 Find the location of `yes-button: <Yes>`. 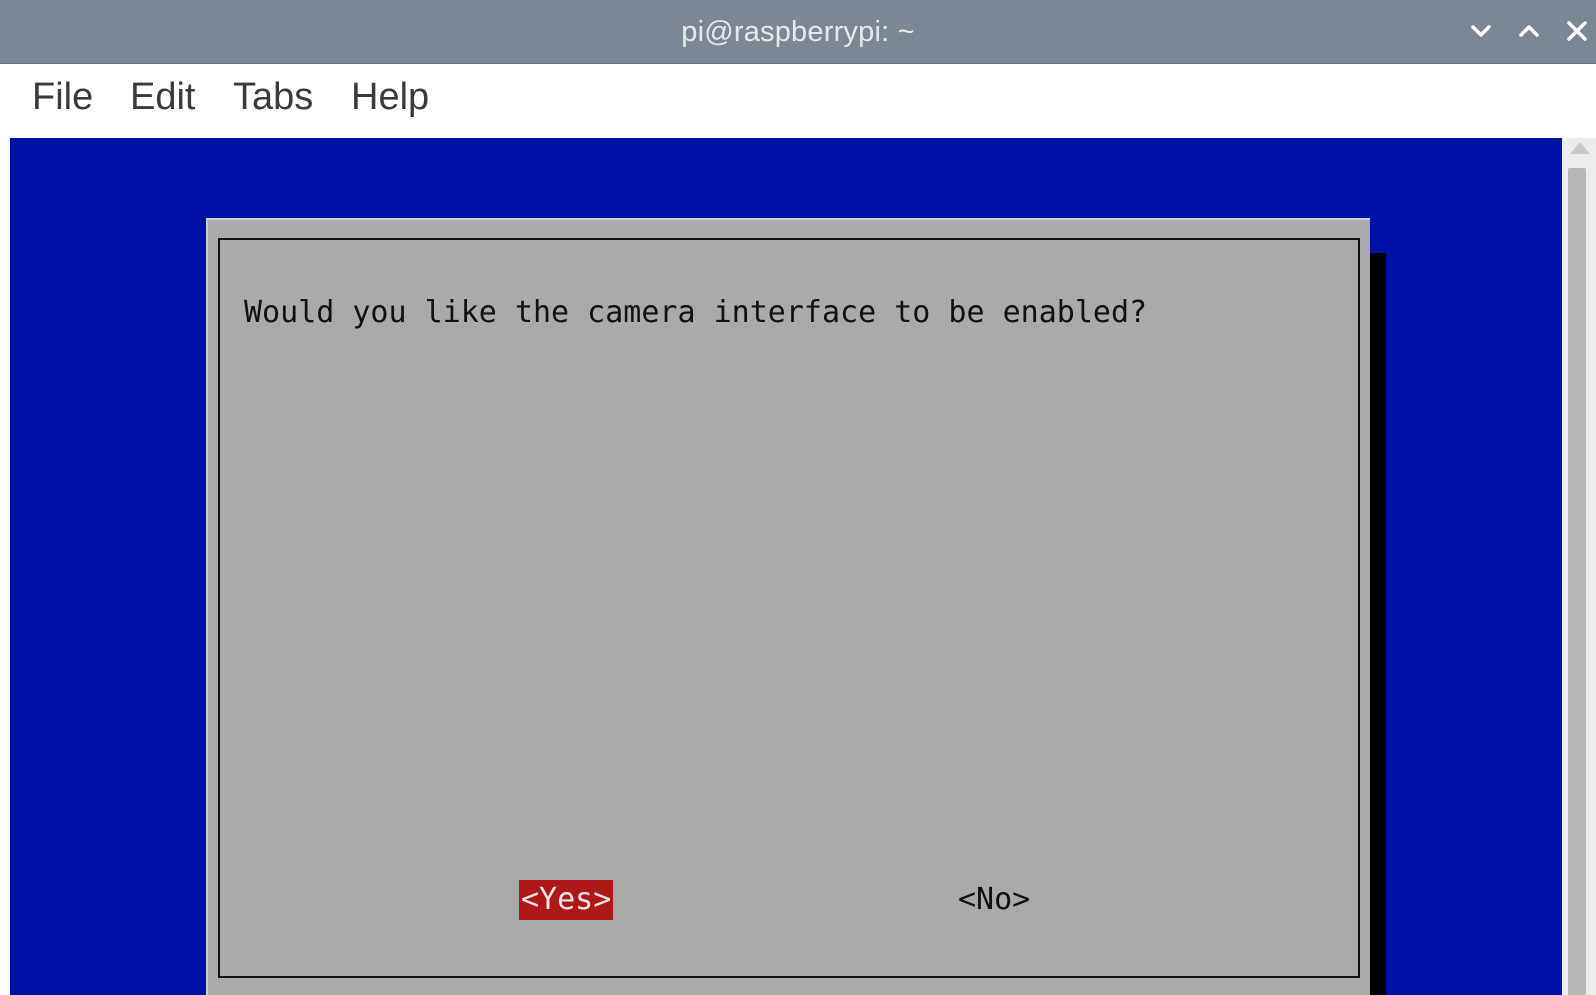

yes-button: <Yes> is located at coordinates (566, 900).